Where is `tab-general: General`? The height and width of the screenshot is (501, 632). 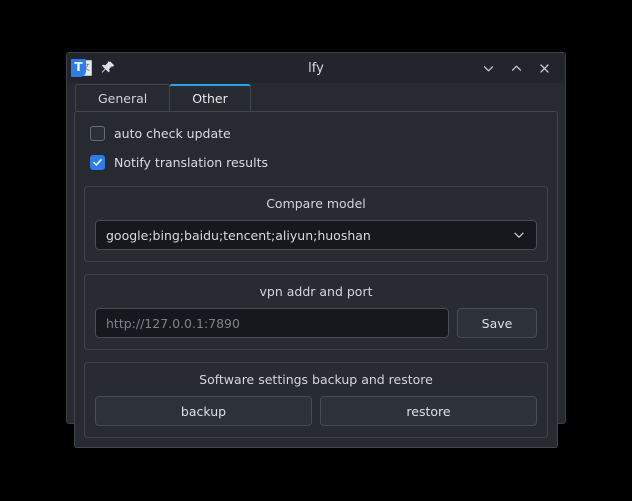 tab-general: General is located at coordinates (123, 97).